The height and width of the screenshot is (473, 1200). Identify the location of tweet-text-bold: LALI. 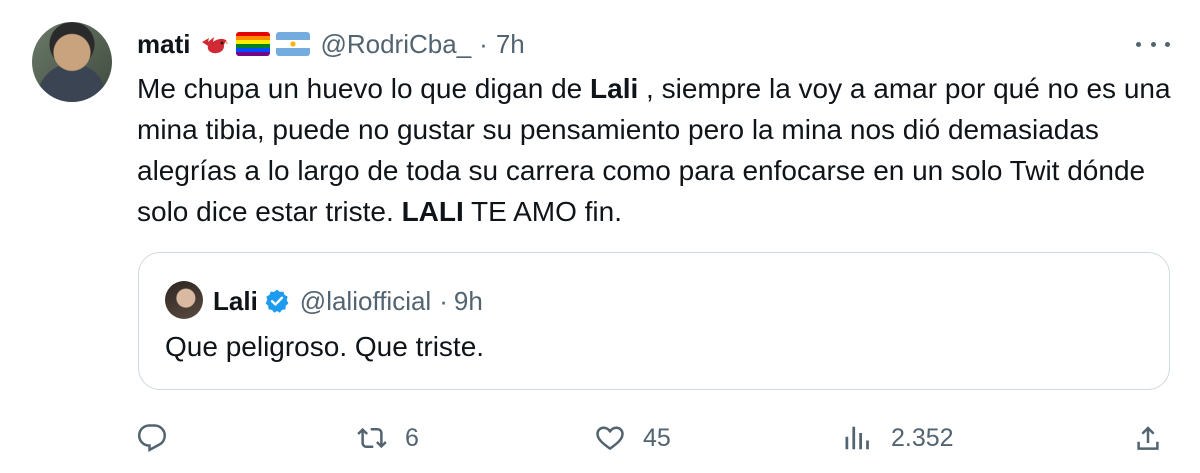
(432, 211).